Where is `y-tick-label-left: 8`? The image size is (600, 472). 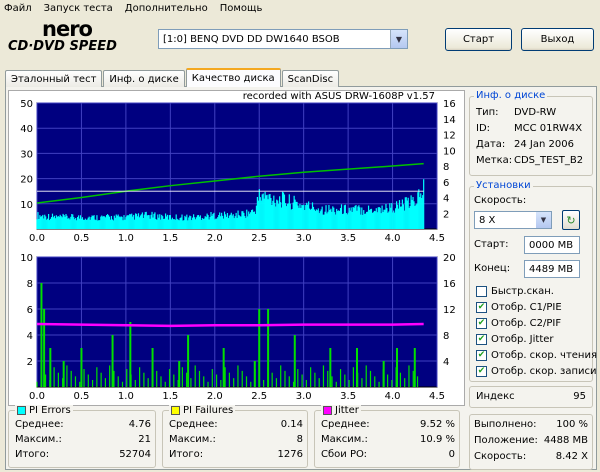 y-tick-label-left: 8 is located at coordinates (30, 284).